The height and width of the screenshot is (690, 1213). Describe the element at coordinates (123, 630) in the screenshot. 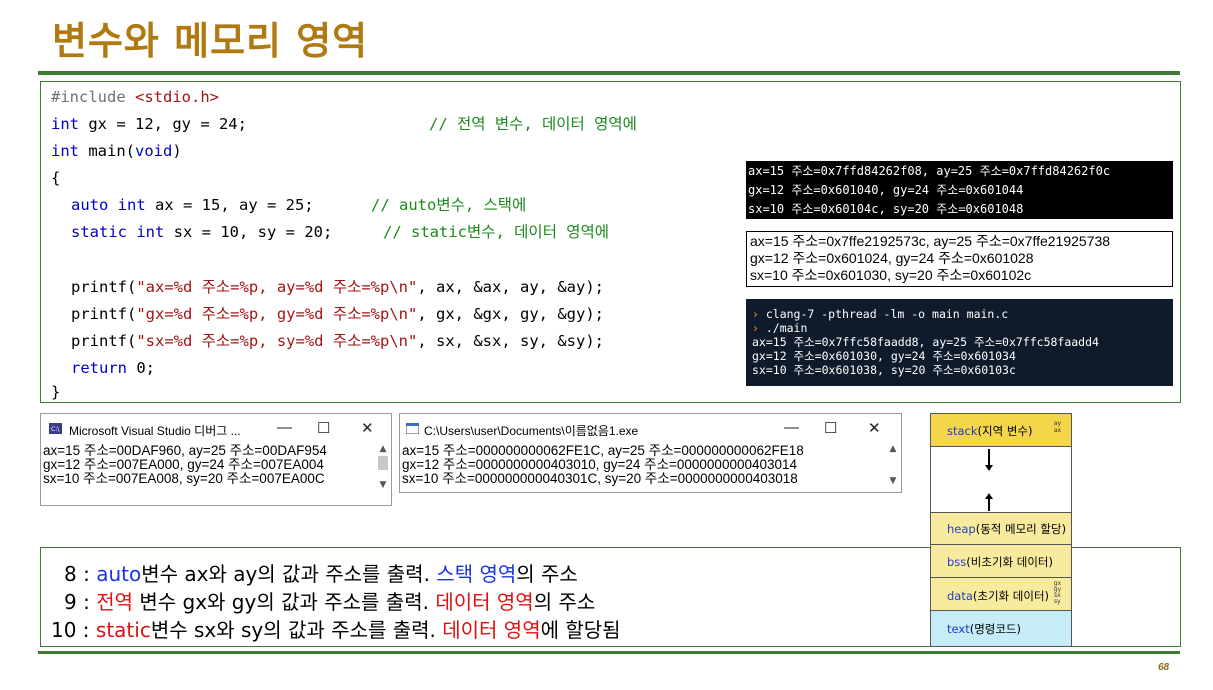

I see `highlight-text: static` at that location.